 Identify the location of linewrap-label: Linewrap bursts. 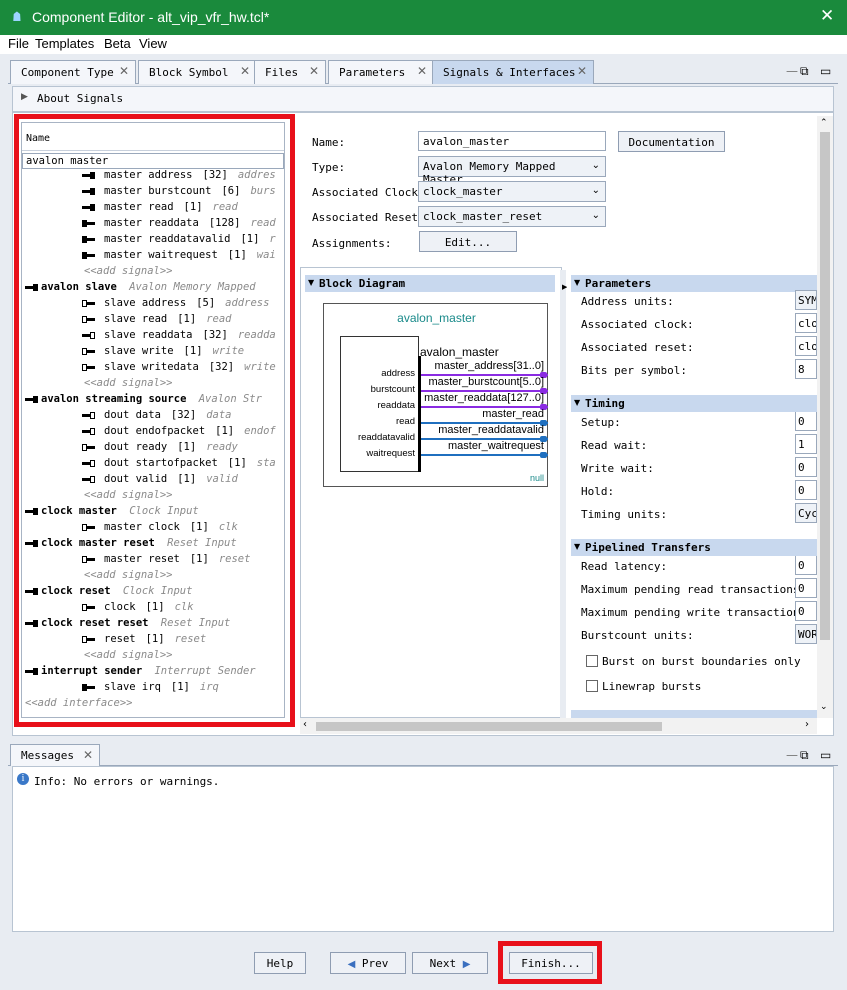
(652, 686).